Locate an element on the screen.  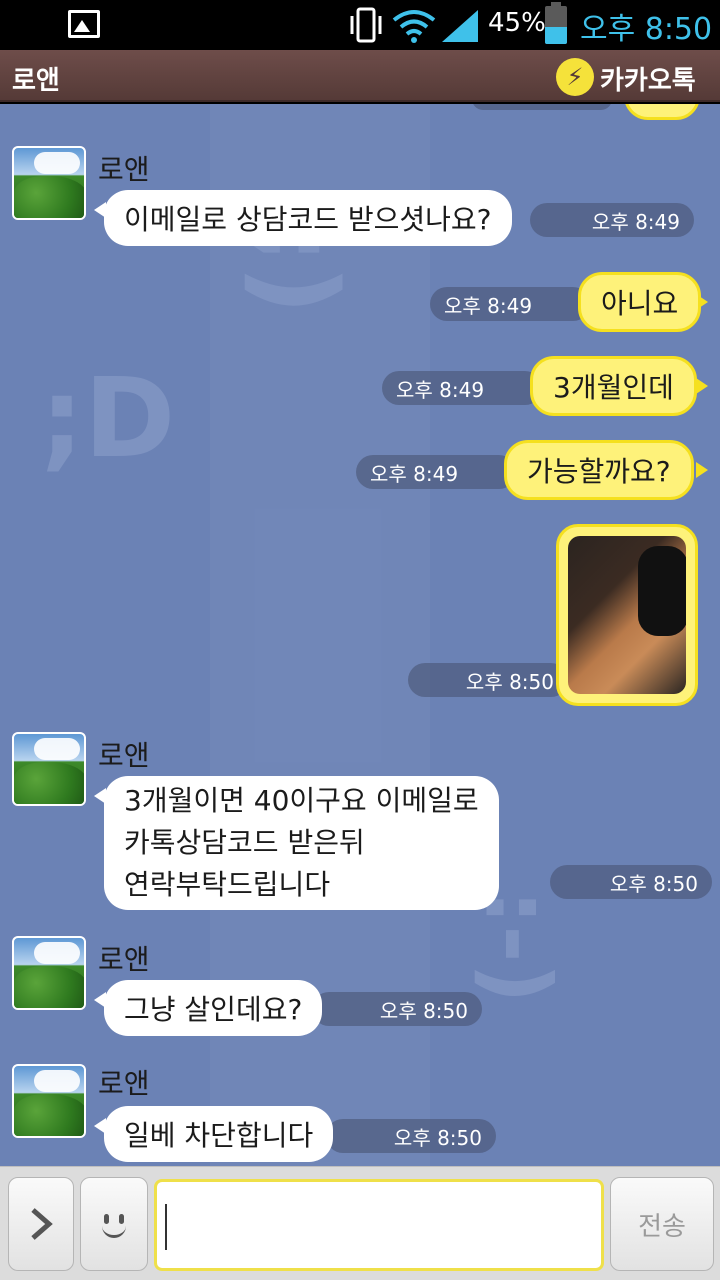
signal-icon is located at coordinates (460, 26).